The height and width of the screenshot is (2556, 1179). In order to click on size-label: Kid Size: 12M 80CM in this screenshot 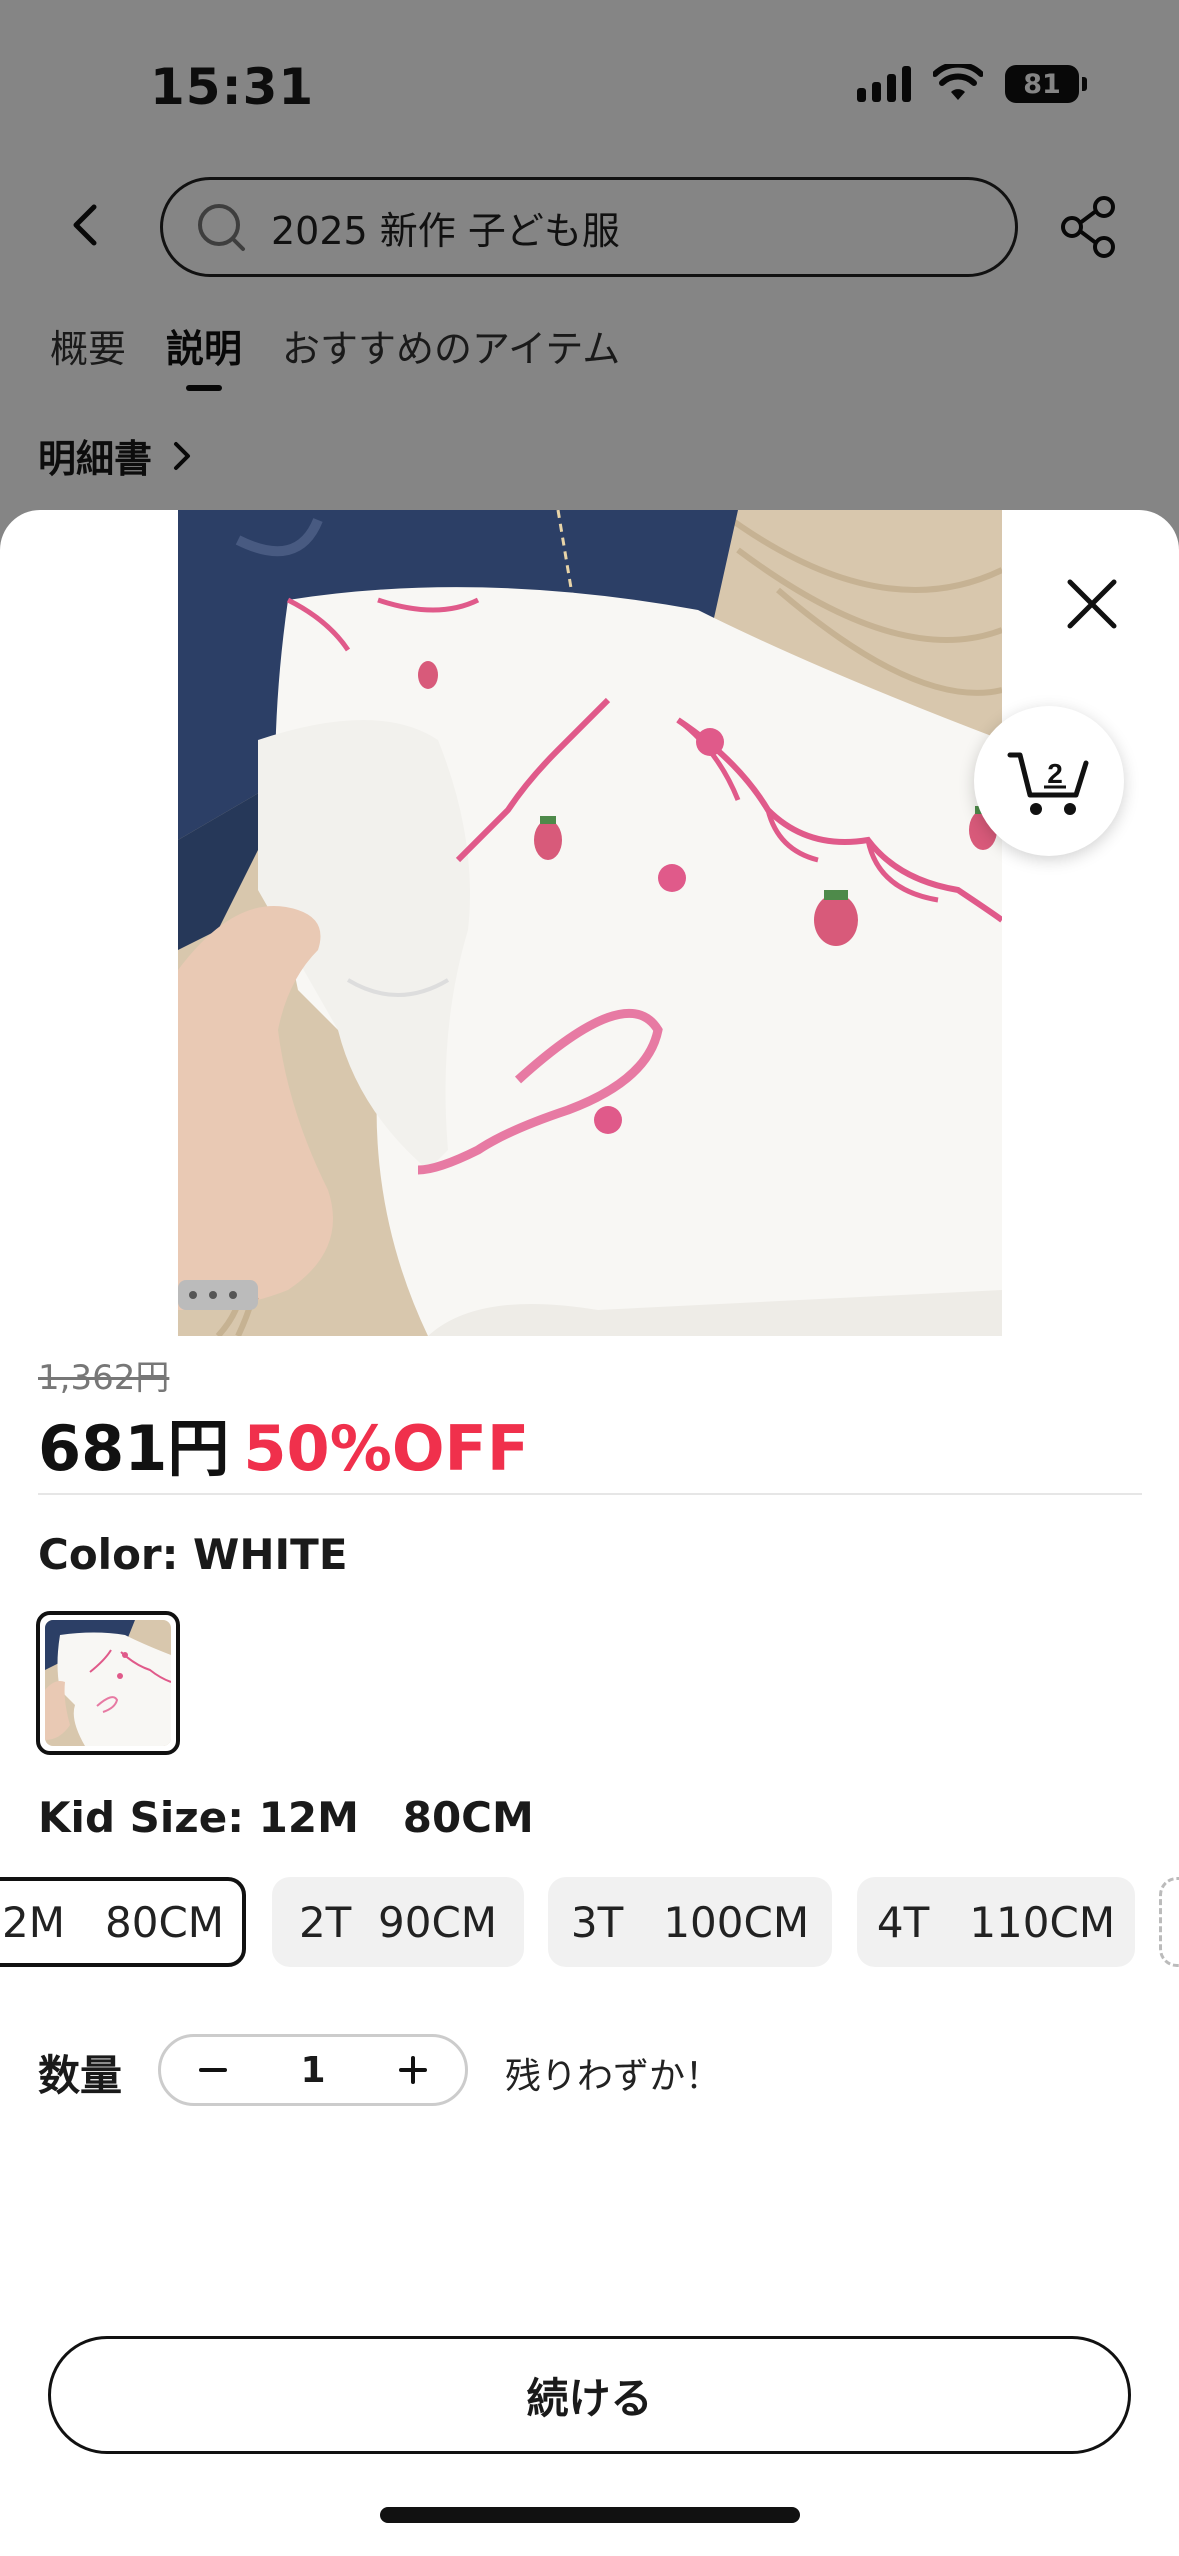, I will do `click(286, 1817)`.